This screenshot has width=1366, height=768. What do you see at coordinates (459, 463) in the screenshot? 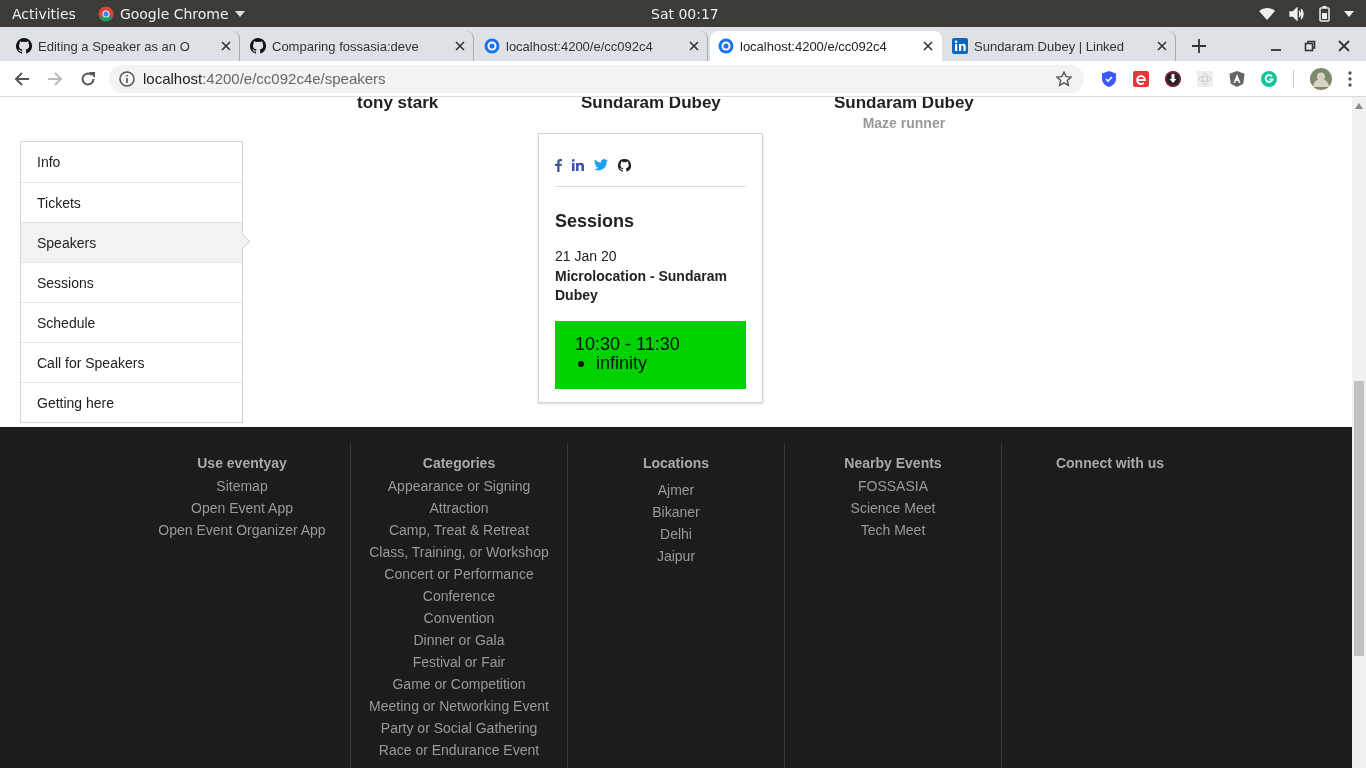
I see `footer-heading: Categories` at bounding box center [459, 463].